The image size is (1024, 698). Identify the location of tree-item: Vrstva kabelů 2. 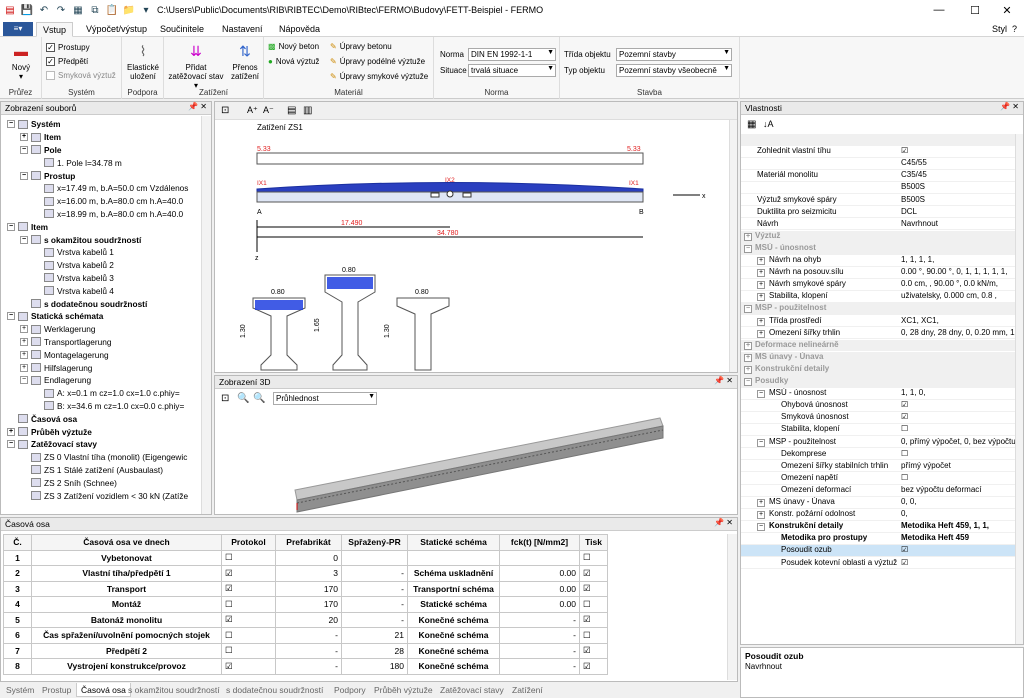
(73, 265).